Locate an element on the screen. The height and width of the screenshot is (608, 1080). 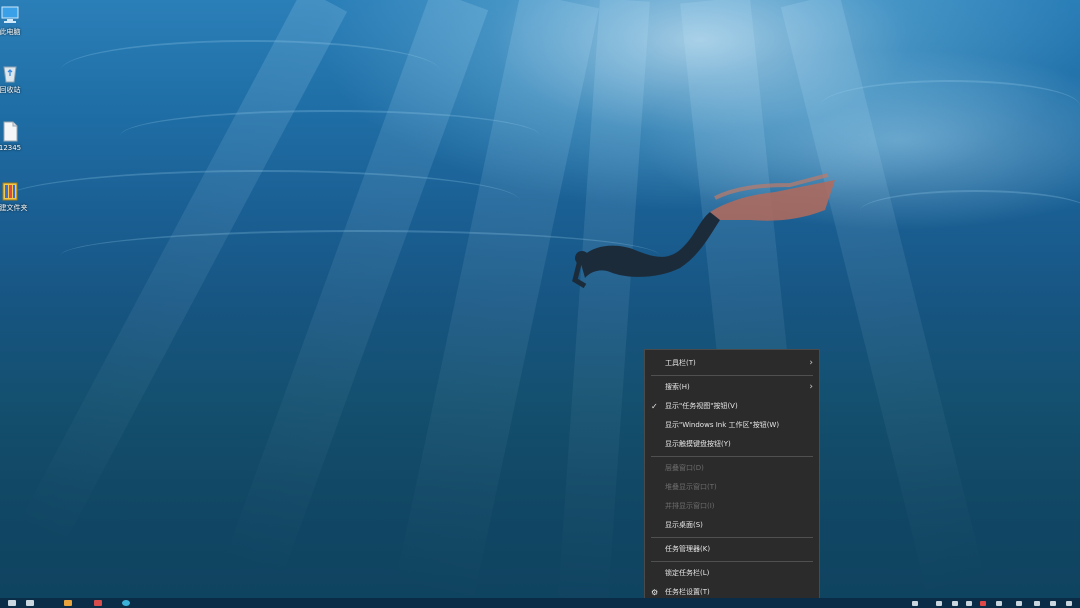
recycle-bin-icon is located at coordinates (10, 73).